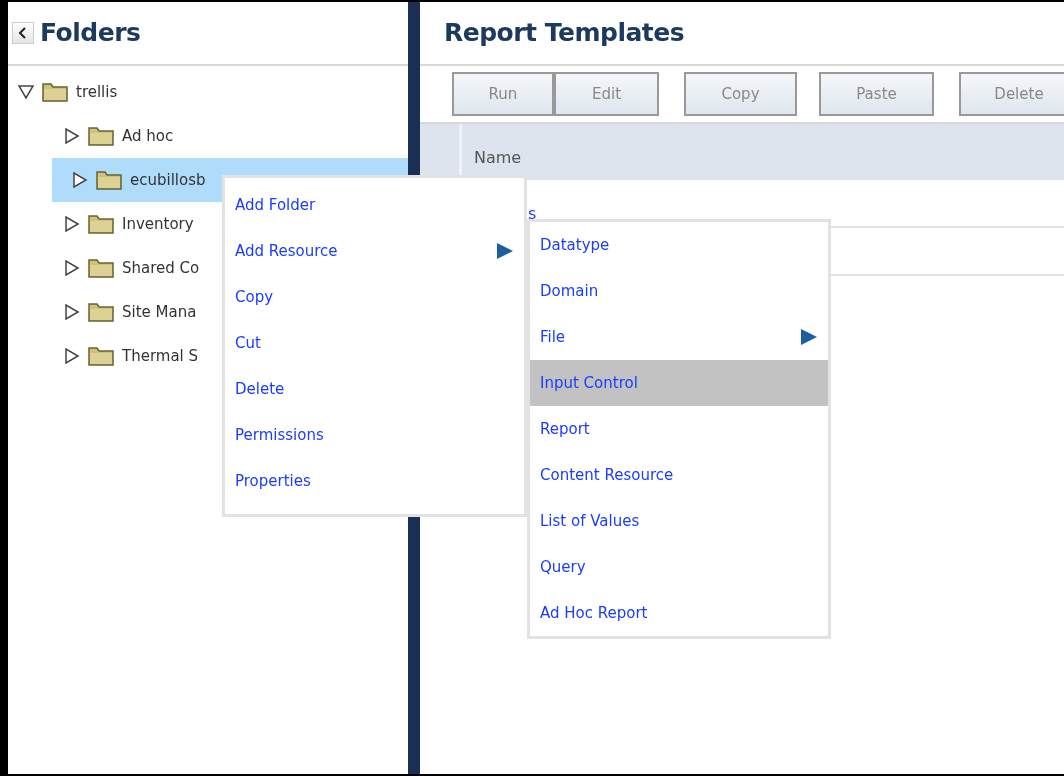 The width and height of the screenshot is (1064, 776). I want to click on tree-label: Shared Co, so click(161, 268).